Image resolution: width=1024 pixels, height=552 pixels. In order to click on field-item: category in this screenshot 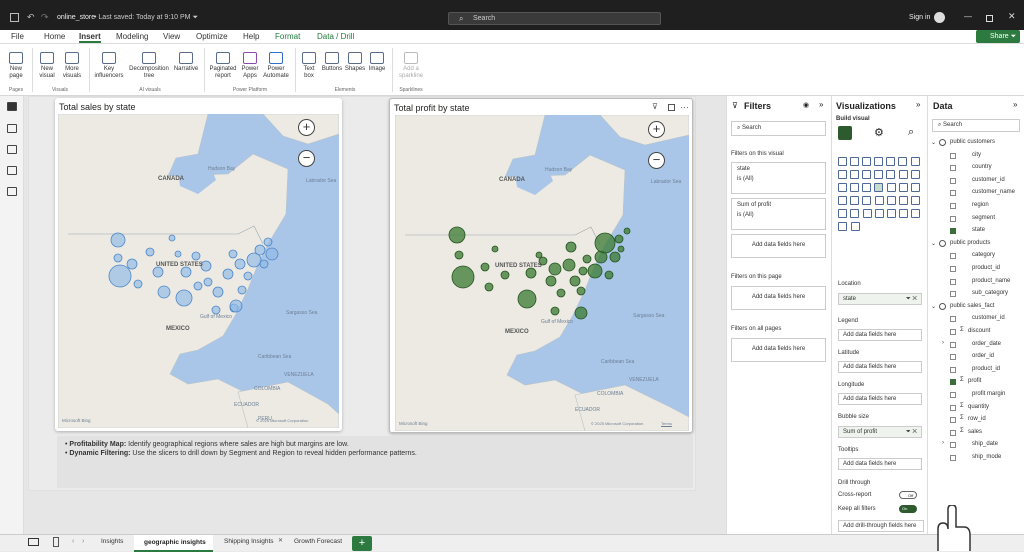, I will do `click(976, 257)`.